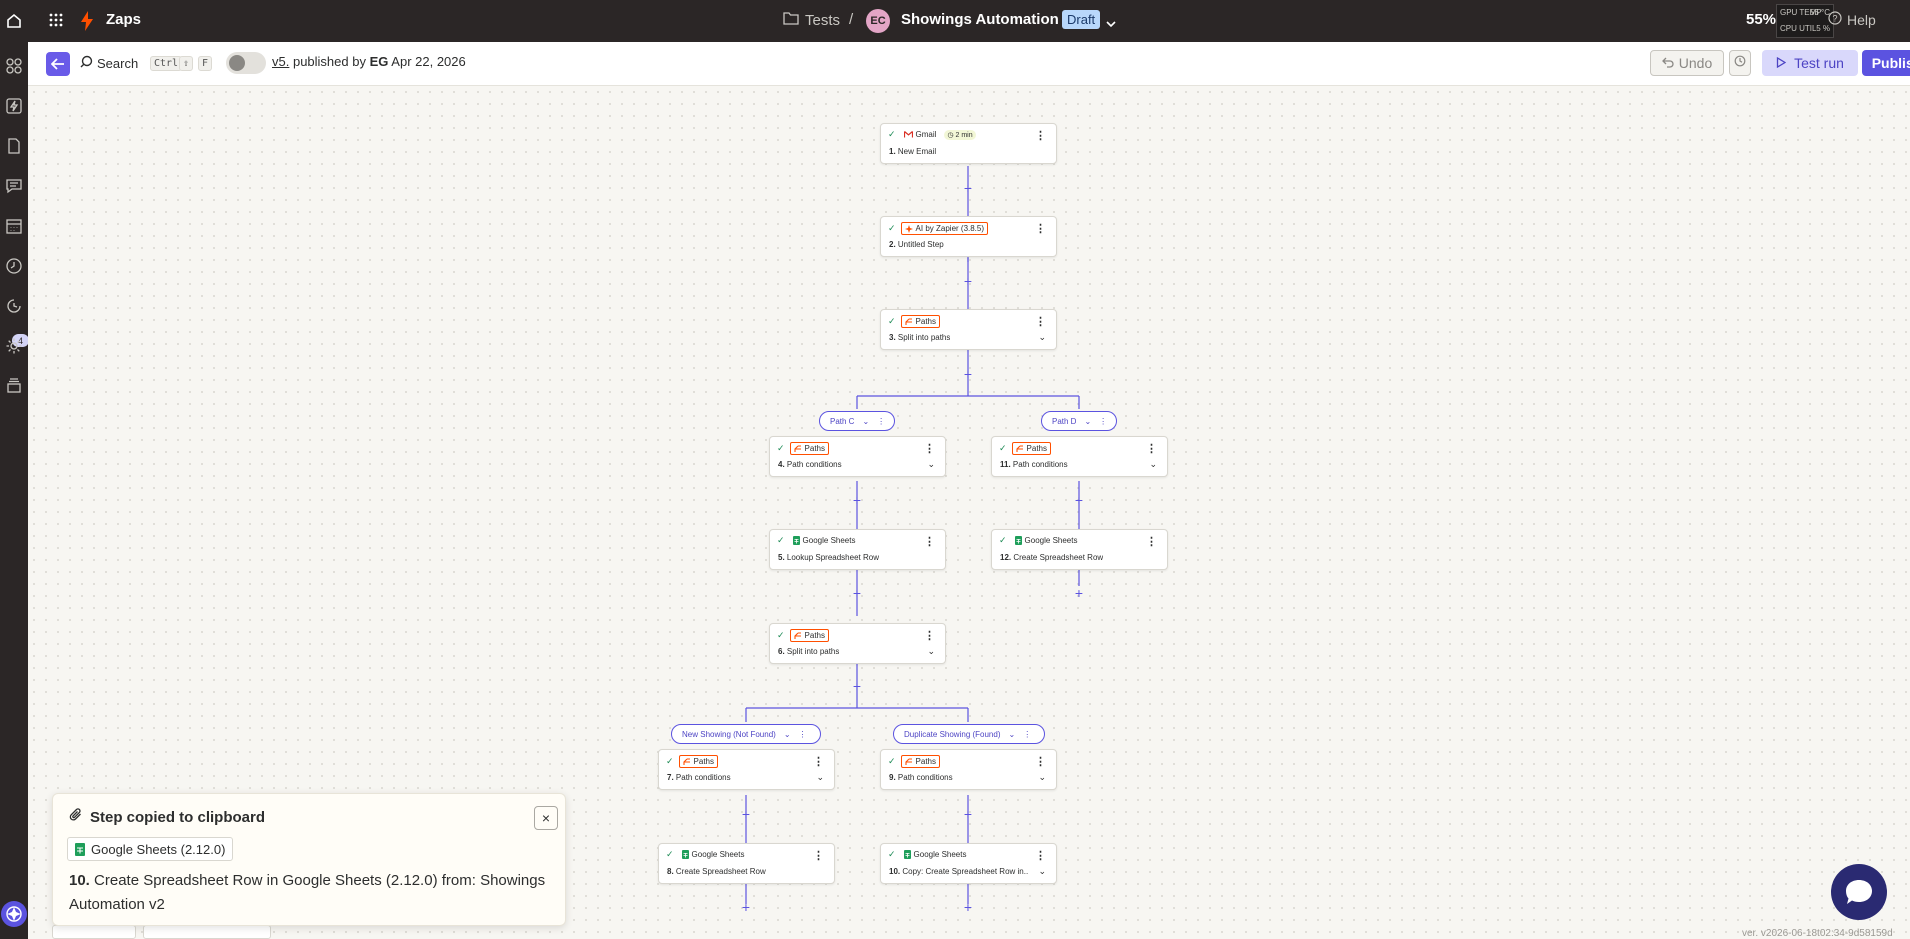 The width and height of the screenshot is (1910, 939). What do you see at coordinates (1003, 448) in the screenshot?
I see `check-icon: ✓` at bounding box center [1003, 448].